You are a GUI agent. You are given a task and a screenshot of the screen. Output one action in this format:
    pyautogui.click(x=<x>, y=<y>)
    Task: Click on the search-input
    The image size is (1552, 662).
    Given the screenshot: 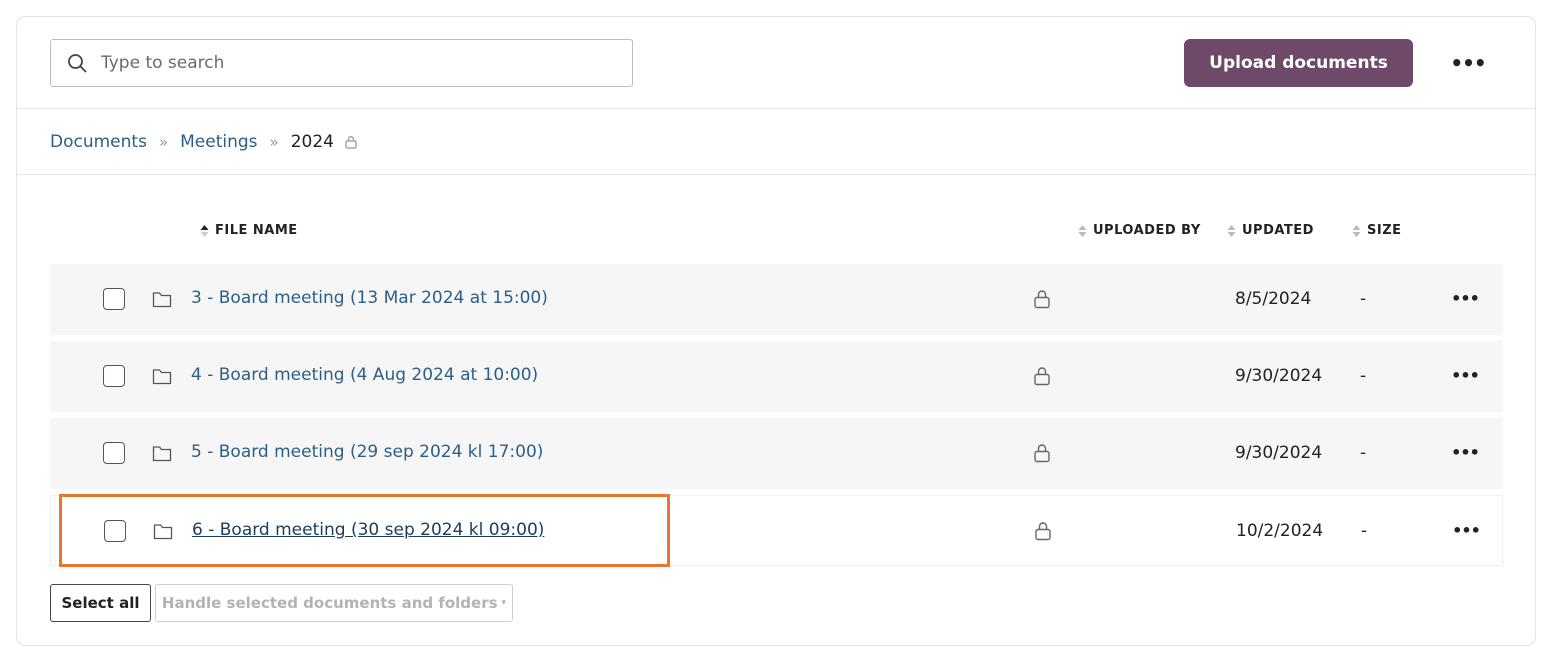 What is the action you would take?
    pyautogui.click(x=361, y=63)
    